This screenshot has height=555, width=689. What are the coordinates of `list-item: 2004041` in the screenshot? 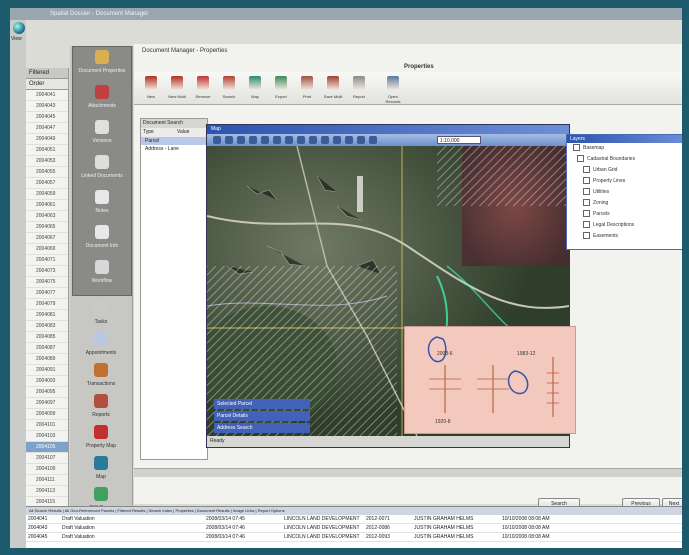 It's located at (47, 95).